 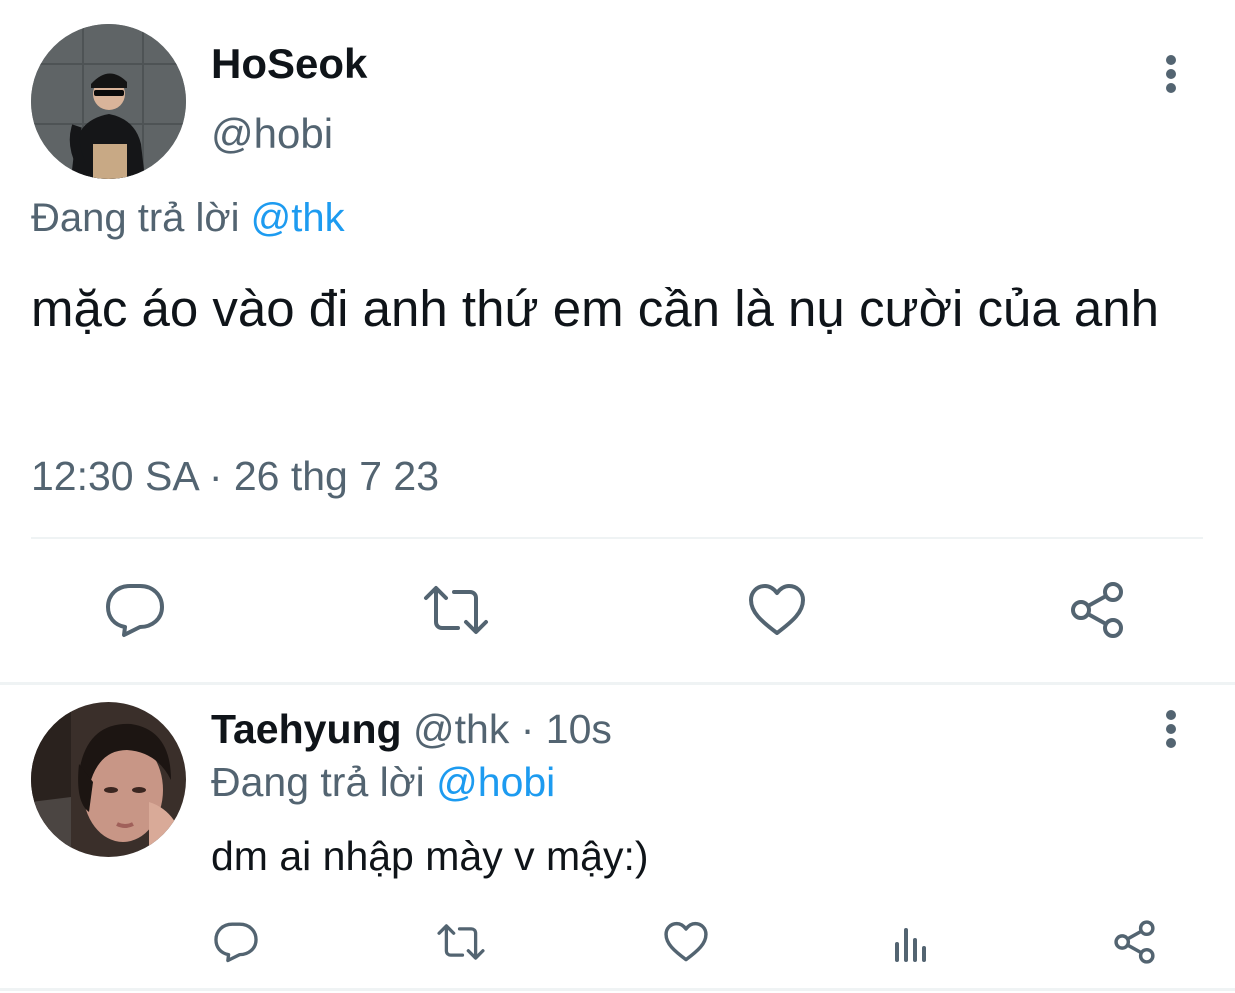 I want to click on main-author-avatar, so click(x=108, y=101).